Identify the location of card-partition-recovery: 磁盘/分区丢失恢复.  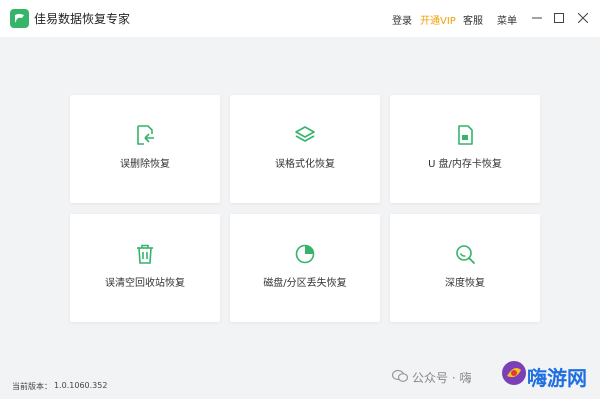
(305, 268).